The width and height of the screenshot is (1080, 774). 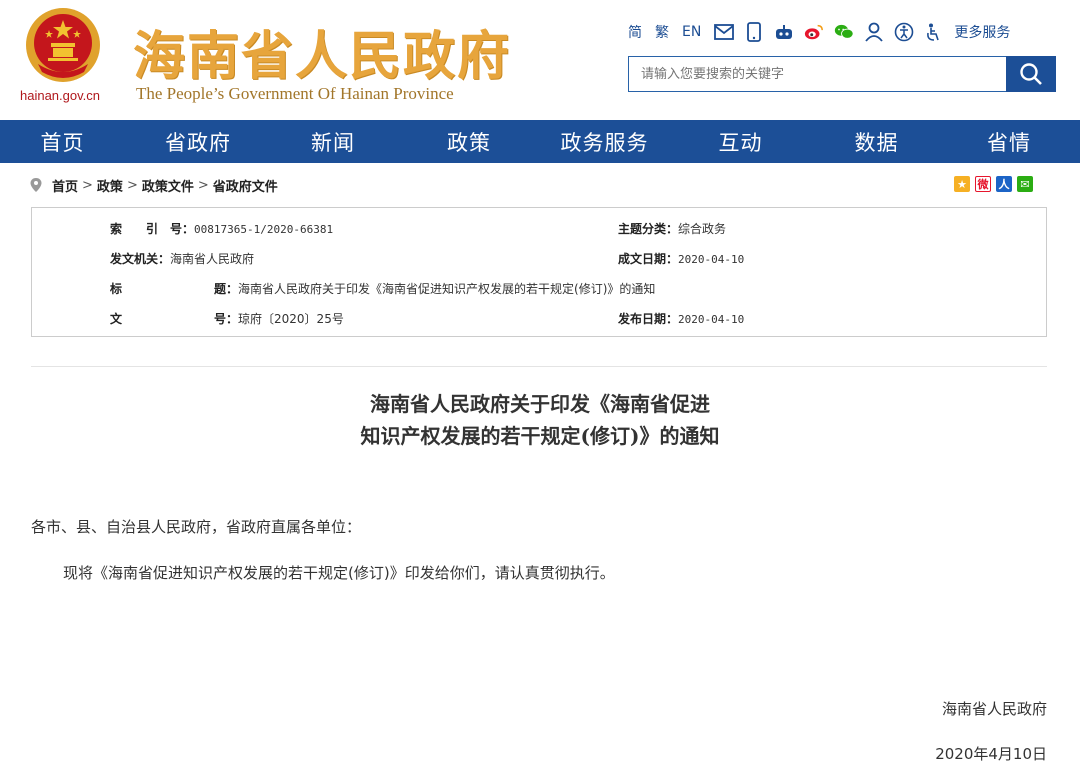 I want to click on robot-icon, so click(x=784, y=32).